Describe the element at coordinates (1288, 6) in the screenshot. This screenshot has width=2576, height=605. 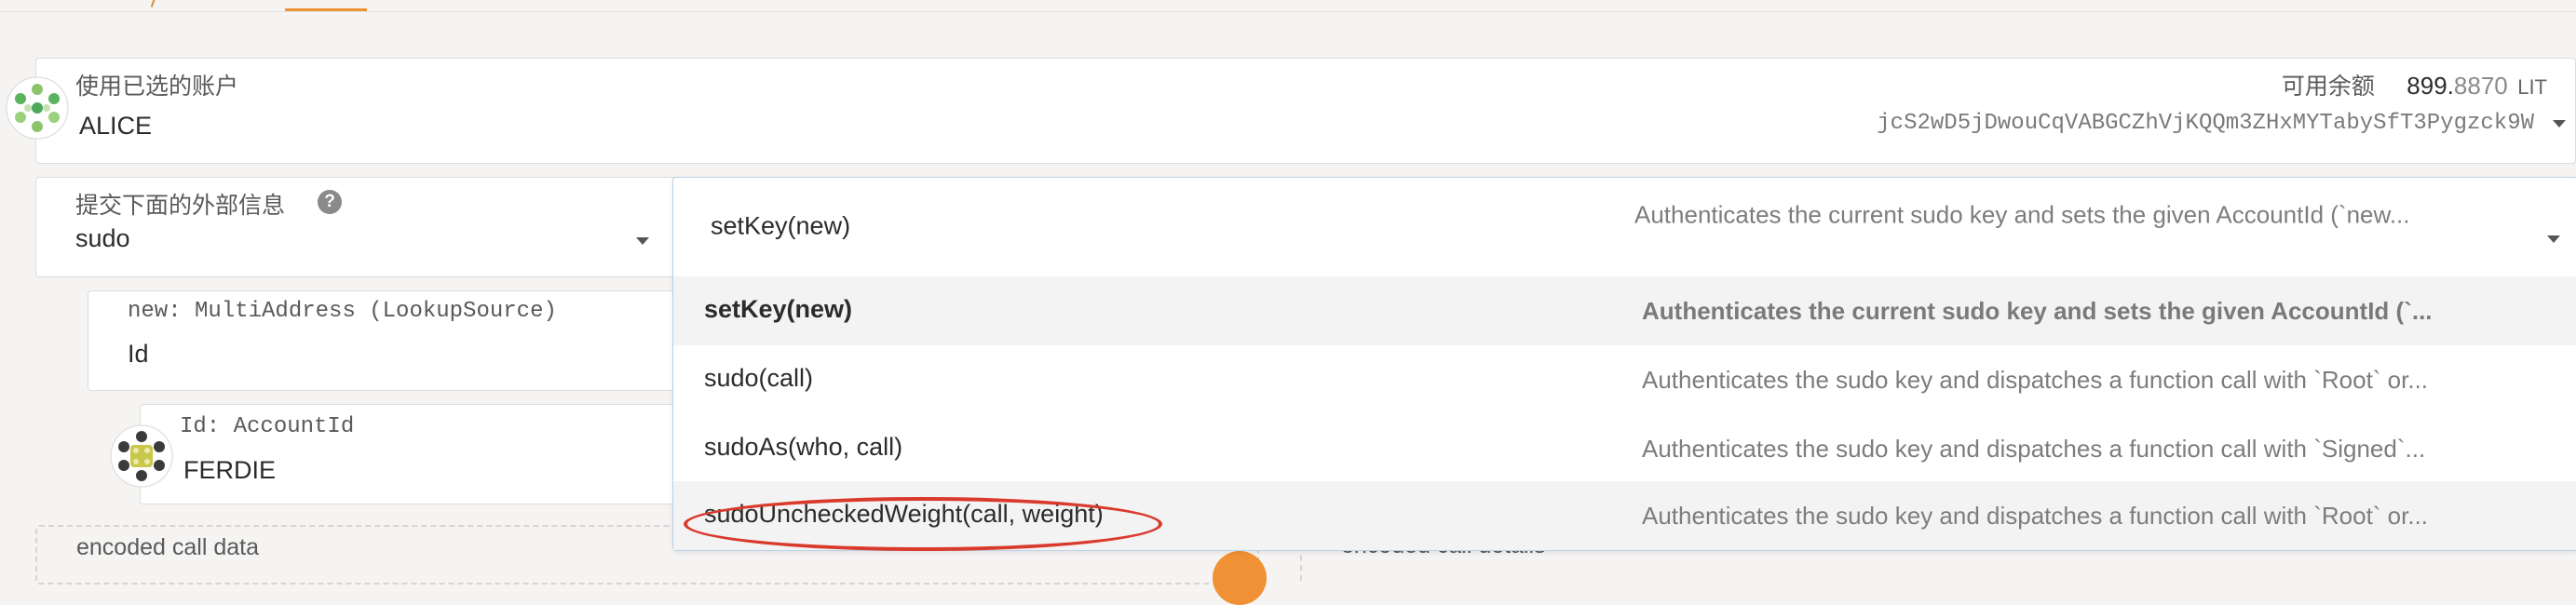
I see `tab-strip` at that location.